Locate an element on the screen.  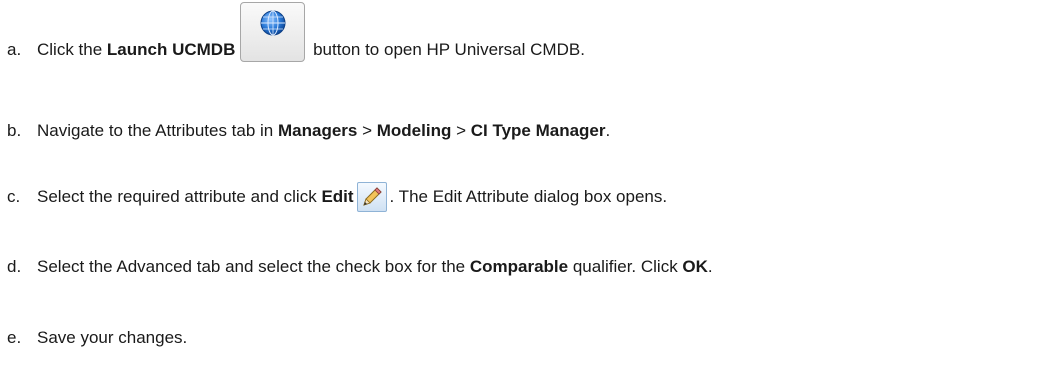
ci-type-manager-label: CI Type Manager is located at coordinates (538, 130).